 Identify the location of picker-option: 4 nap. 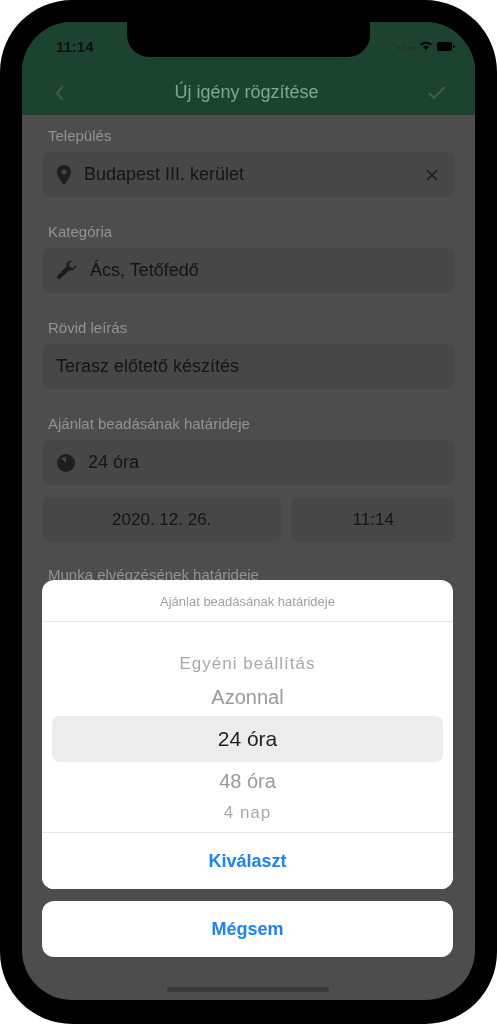
(247, 813).